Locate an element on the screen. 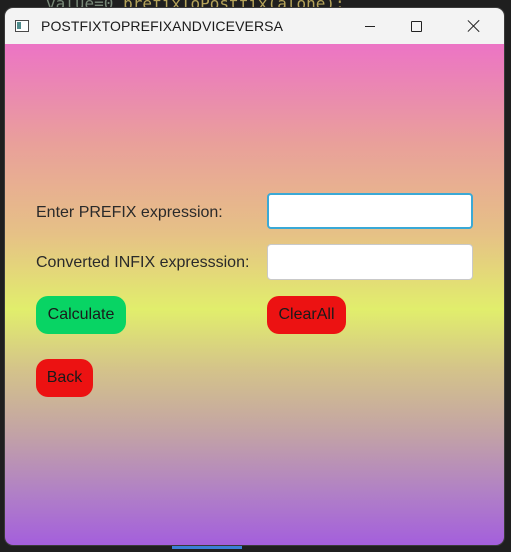 The height and width of the screenshot is (552, 511). clear-all-button: ClearAll is located at coordinates (306, 315).